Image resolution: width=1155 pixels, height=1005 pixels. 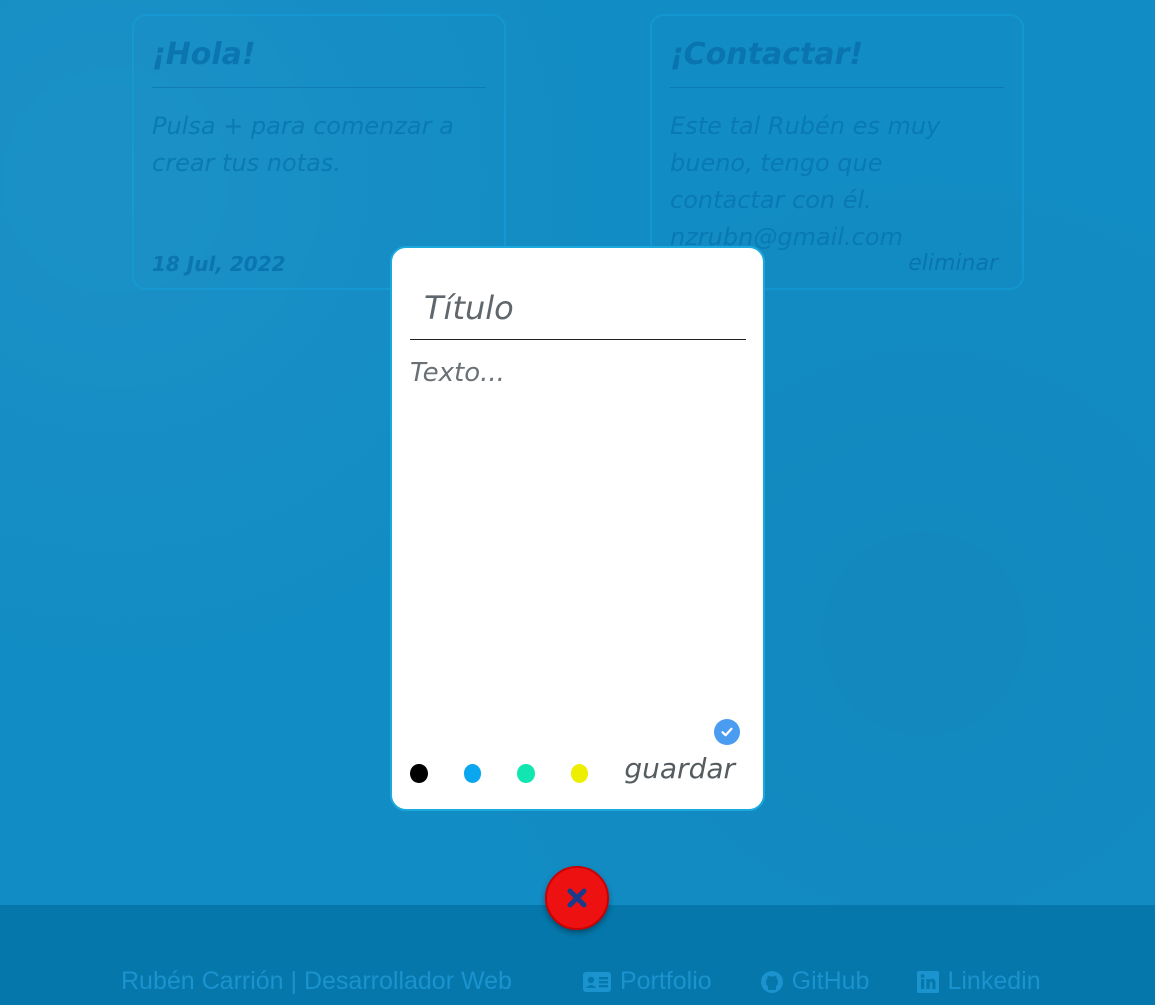 I want to click on save-button: guardar, so click(x=679, y=768).